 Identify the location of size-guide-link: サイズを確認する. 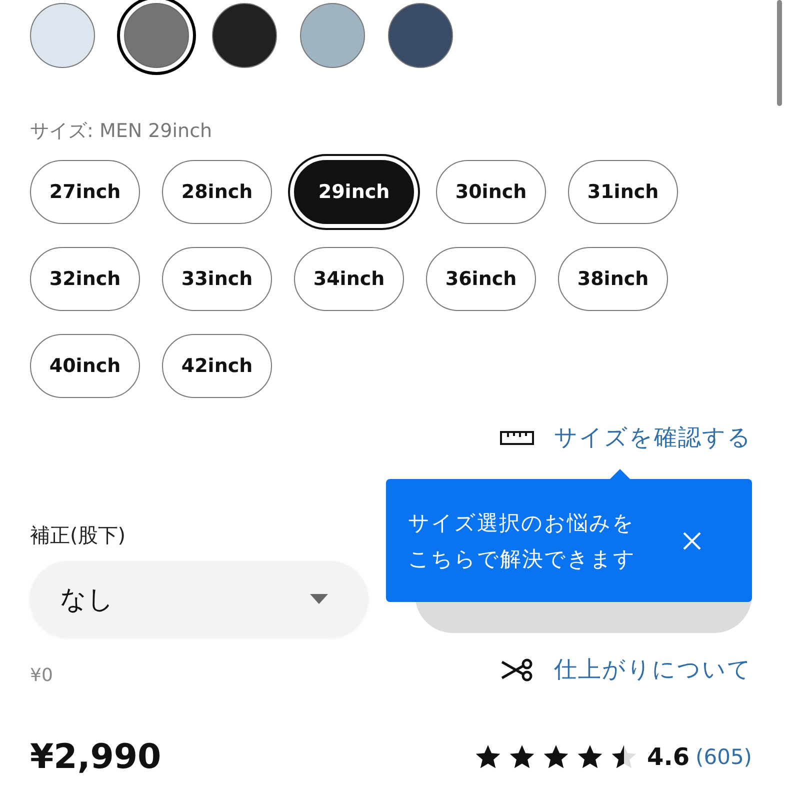
(653, 437).